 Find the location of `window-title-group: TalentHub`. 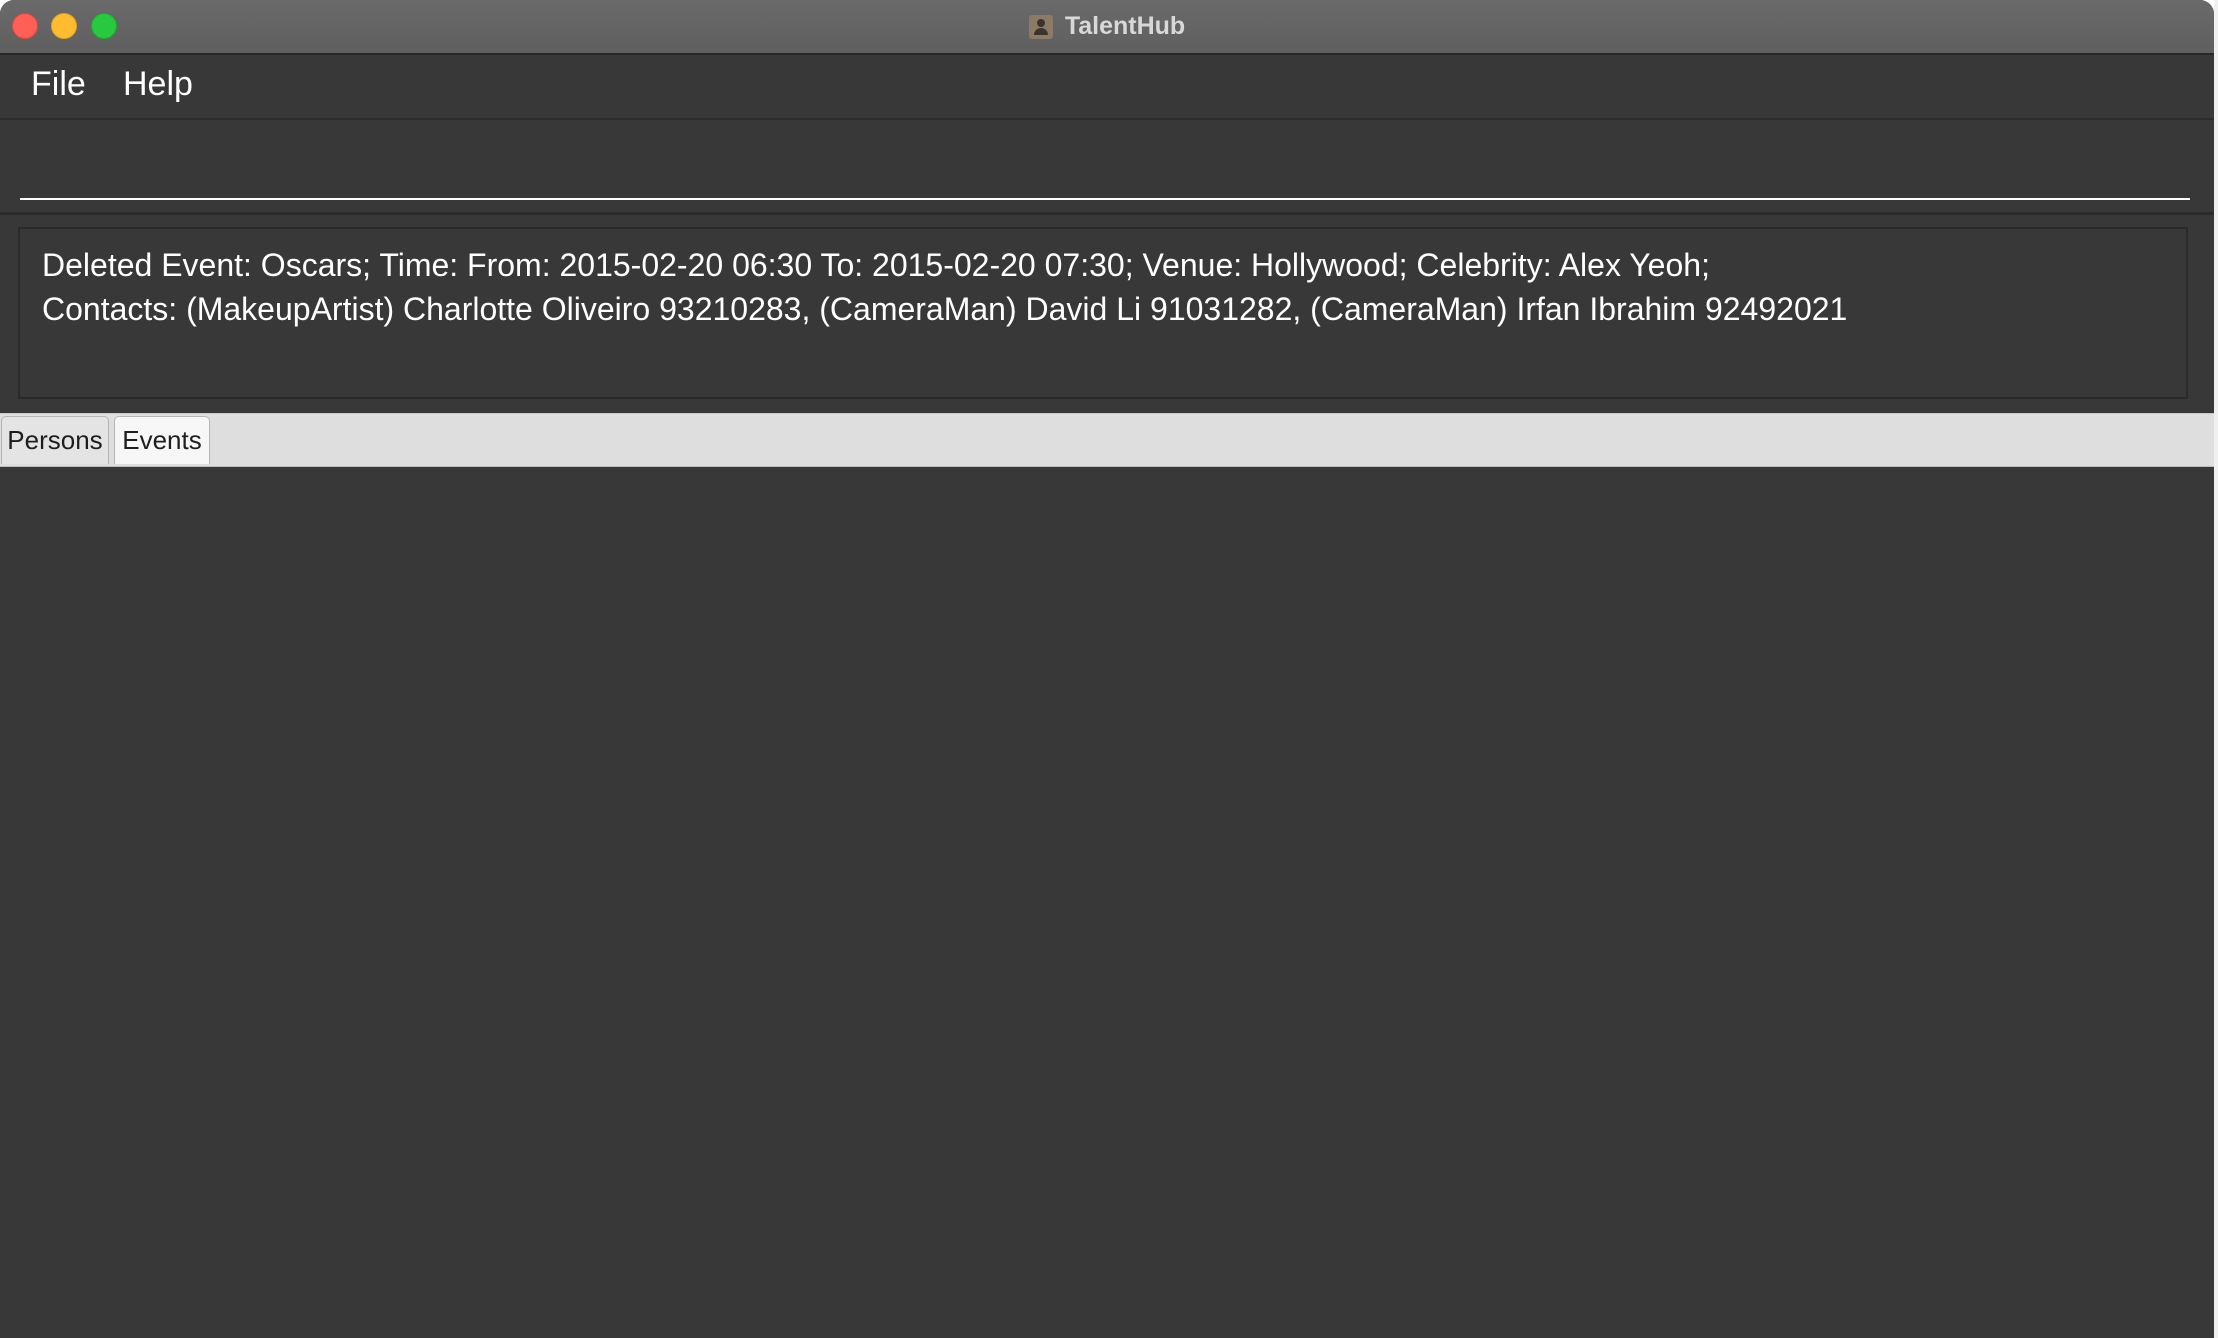

window-title-group: TalentHub is located at coordinates (1107, 26).